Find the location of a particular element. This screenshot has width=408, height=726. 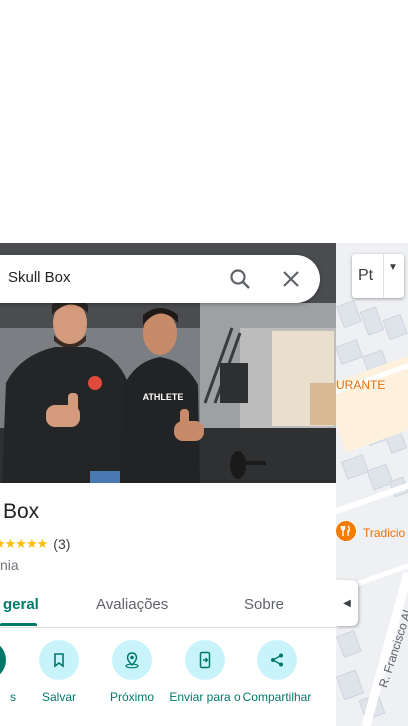

collapse-panel-button: ◀ is located at coordinates (347, 603).